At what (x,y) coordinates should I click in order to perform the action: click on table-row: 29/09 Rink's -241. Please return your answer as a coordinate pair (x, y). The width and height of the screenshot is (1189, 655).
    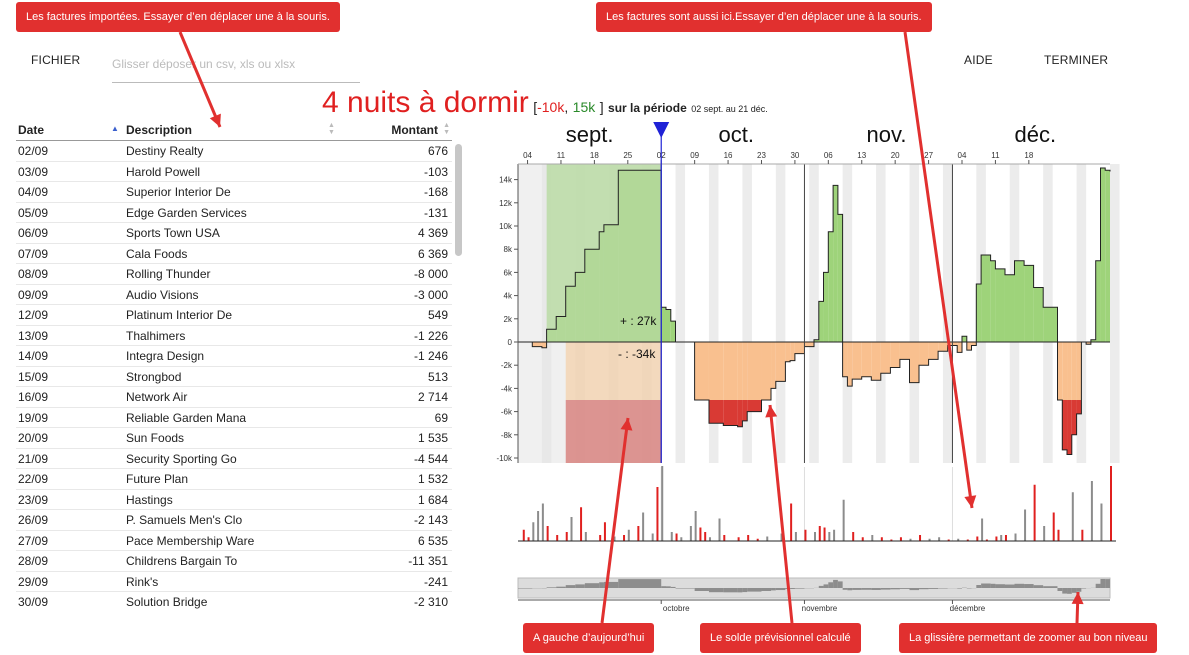
    Looking at the image, I should click on (234, 582).